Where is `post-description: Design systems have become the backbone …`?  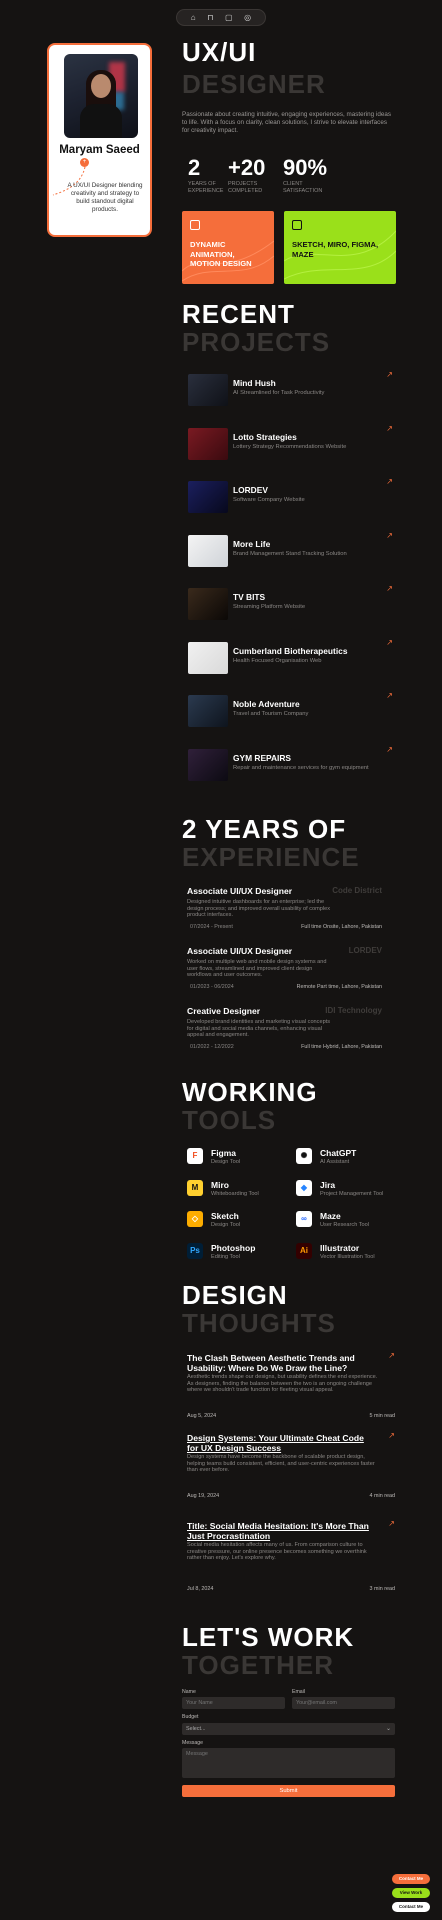 post-description: Design systems have become the backbone … is located at coordinates (281, 1464).